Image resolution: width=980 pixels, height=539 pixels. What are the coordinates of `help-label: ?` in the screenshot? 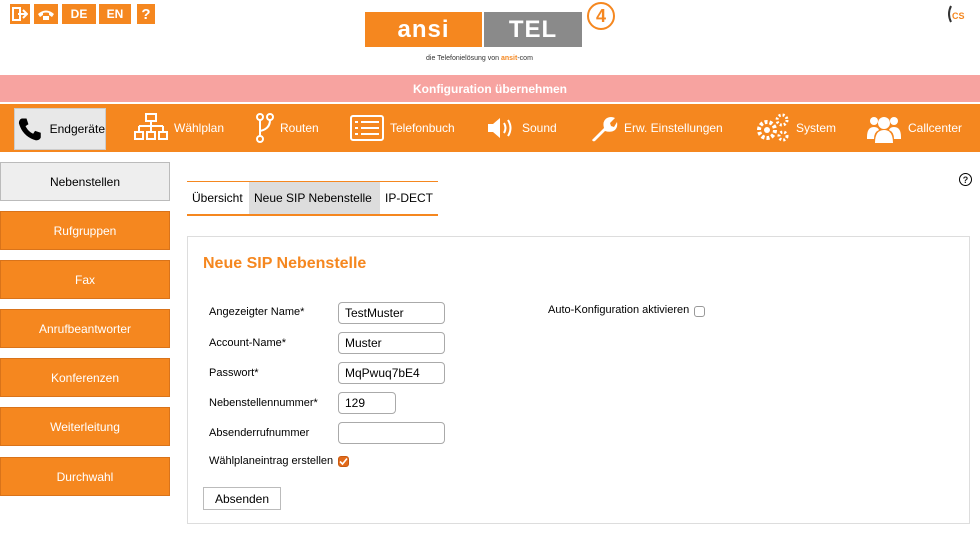 It's located at (146, 14).